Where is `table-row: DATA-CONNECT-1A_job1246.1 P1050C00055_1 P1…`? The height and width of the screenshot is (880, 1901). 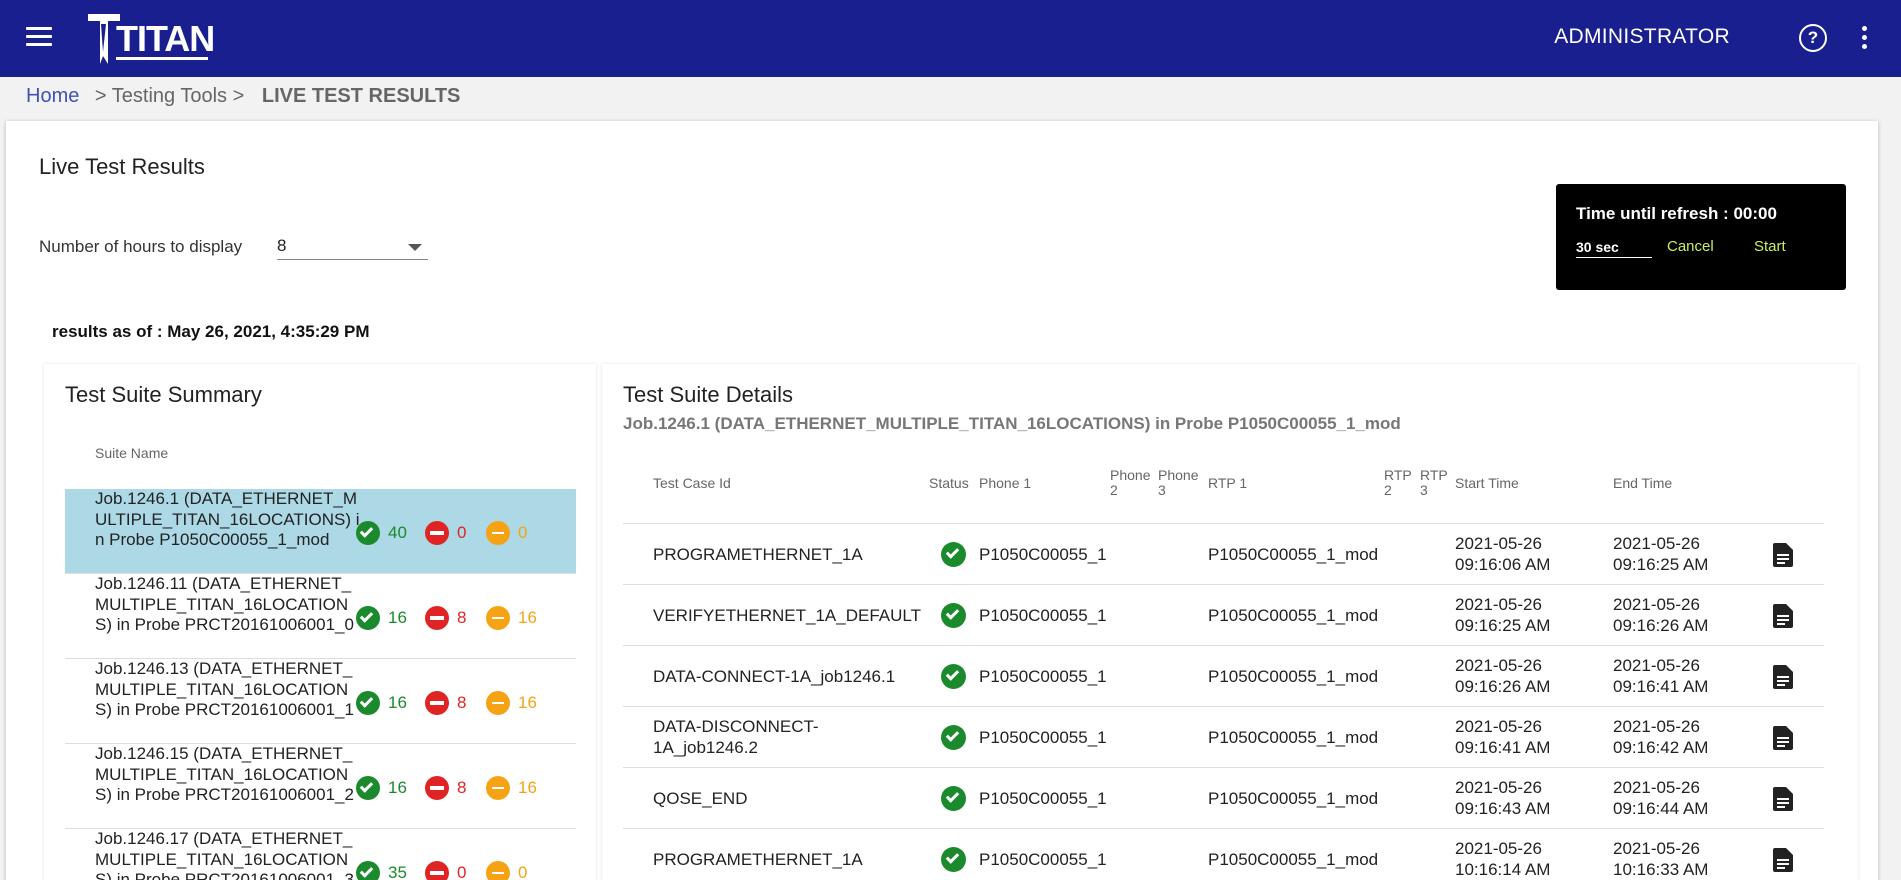
table-row: DATA-CONNECT-1A_job1246.1 P1050C00055_1 P1… is located at coordinates (1223, 676).